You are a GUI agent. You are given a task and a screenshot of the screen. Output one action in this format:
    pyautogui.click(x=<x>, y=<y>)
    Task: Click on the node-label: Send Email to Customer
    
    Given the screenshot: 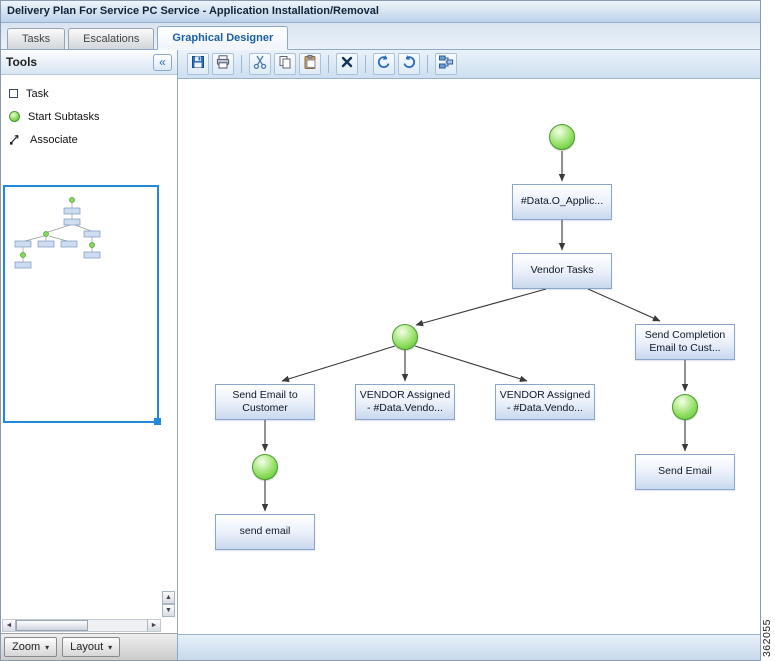 What is the action you would take?
    pyautogui.click(x=265, y=401)
    